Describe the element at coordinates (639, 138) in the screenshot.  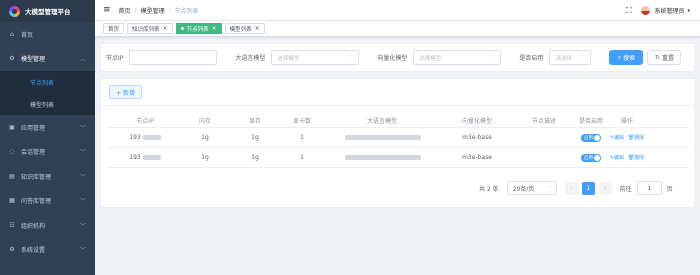
I see `delete-label: 删除` at that location.